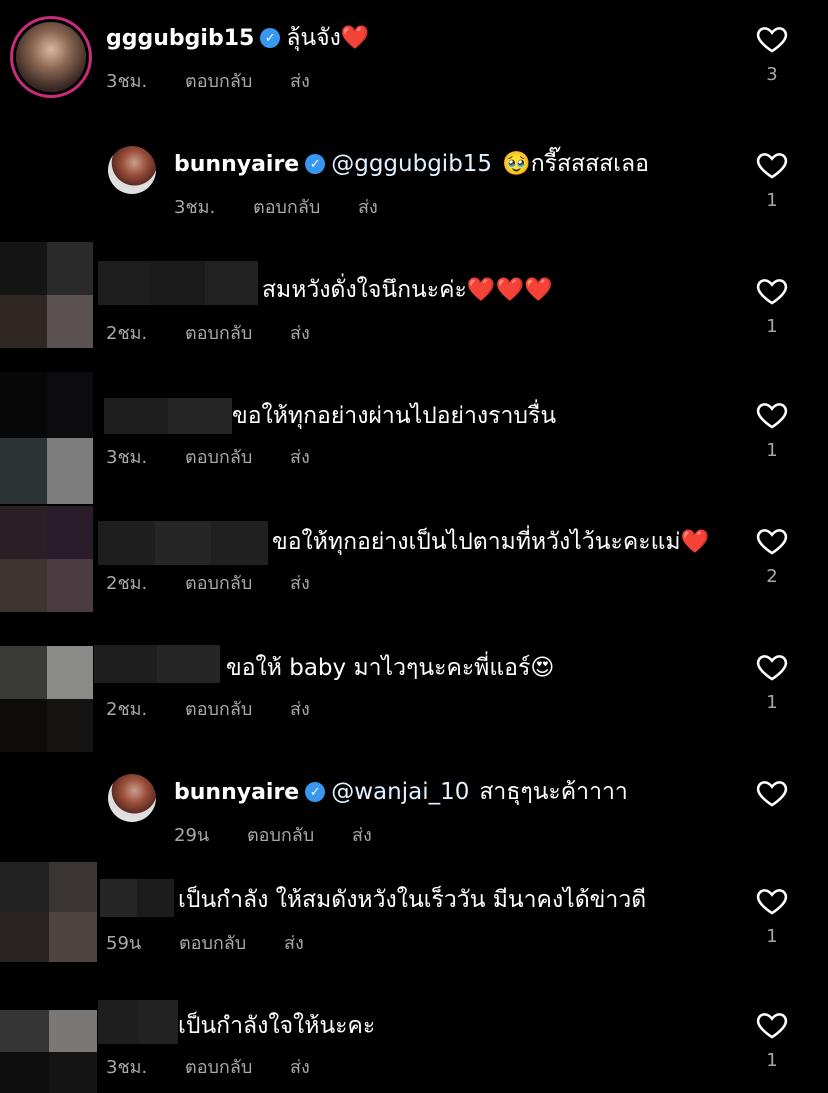 Image resolution: width=828 pixels, height=1093 pixels. Describe the element at coordinates (180, 38) in the screenshot. I see `username: gggubgib15` at that location.